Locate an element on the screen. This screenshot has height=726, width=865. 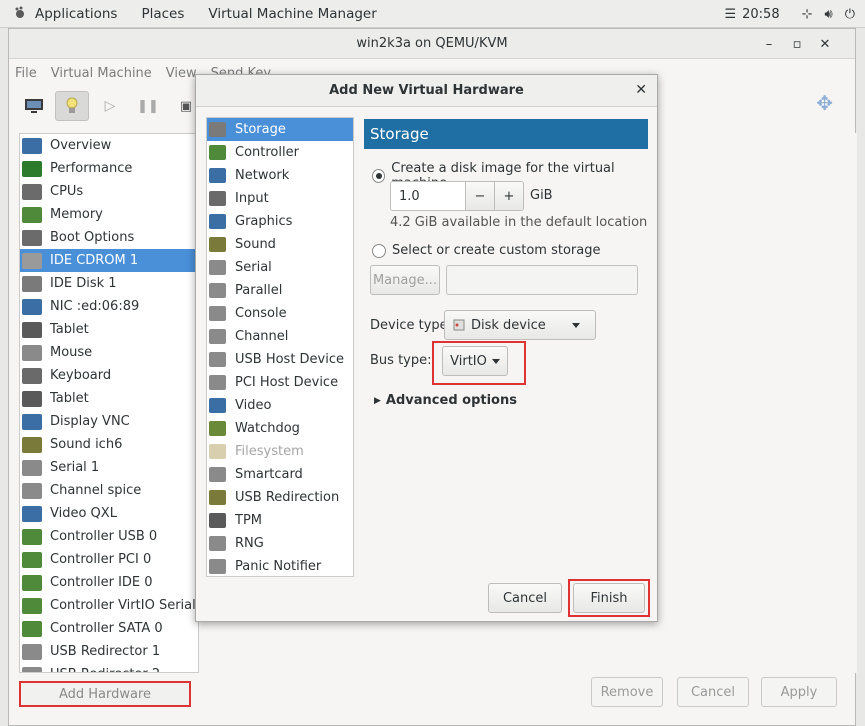
device-type-item: USB Host Device is located at coordinates (280, 359).